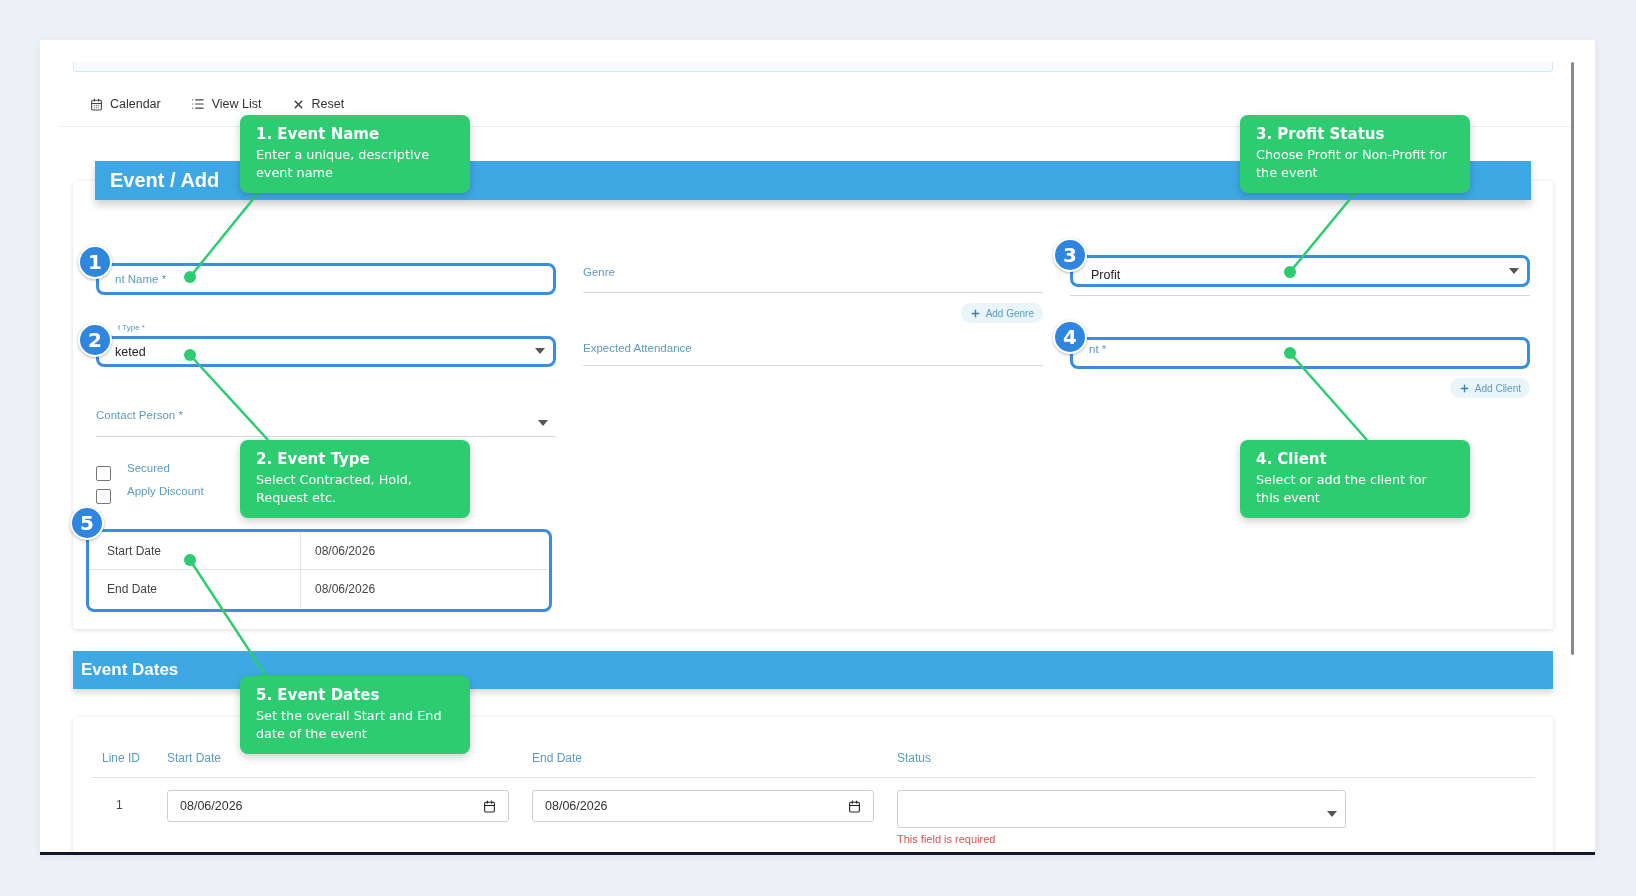 The width and height of the screenshot is (1636, 896). I want to click on checkbox-label: Apply Discount, so click(165, 491).